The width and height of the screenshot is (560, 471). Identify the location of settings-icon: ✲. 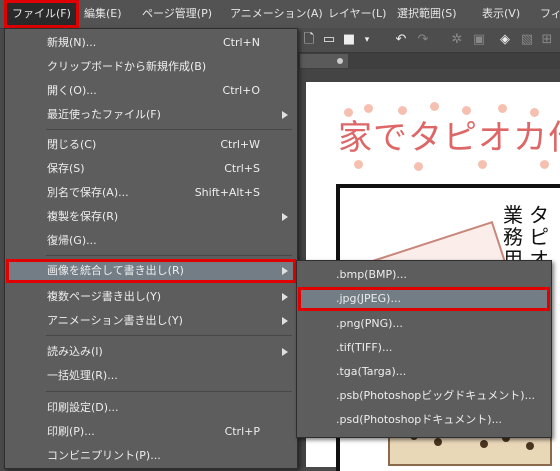
(457, 40).